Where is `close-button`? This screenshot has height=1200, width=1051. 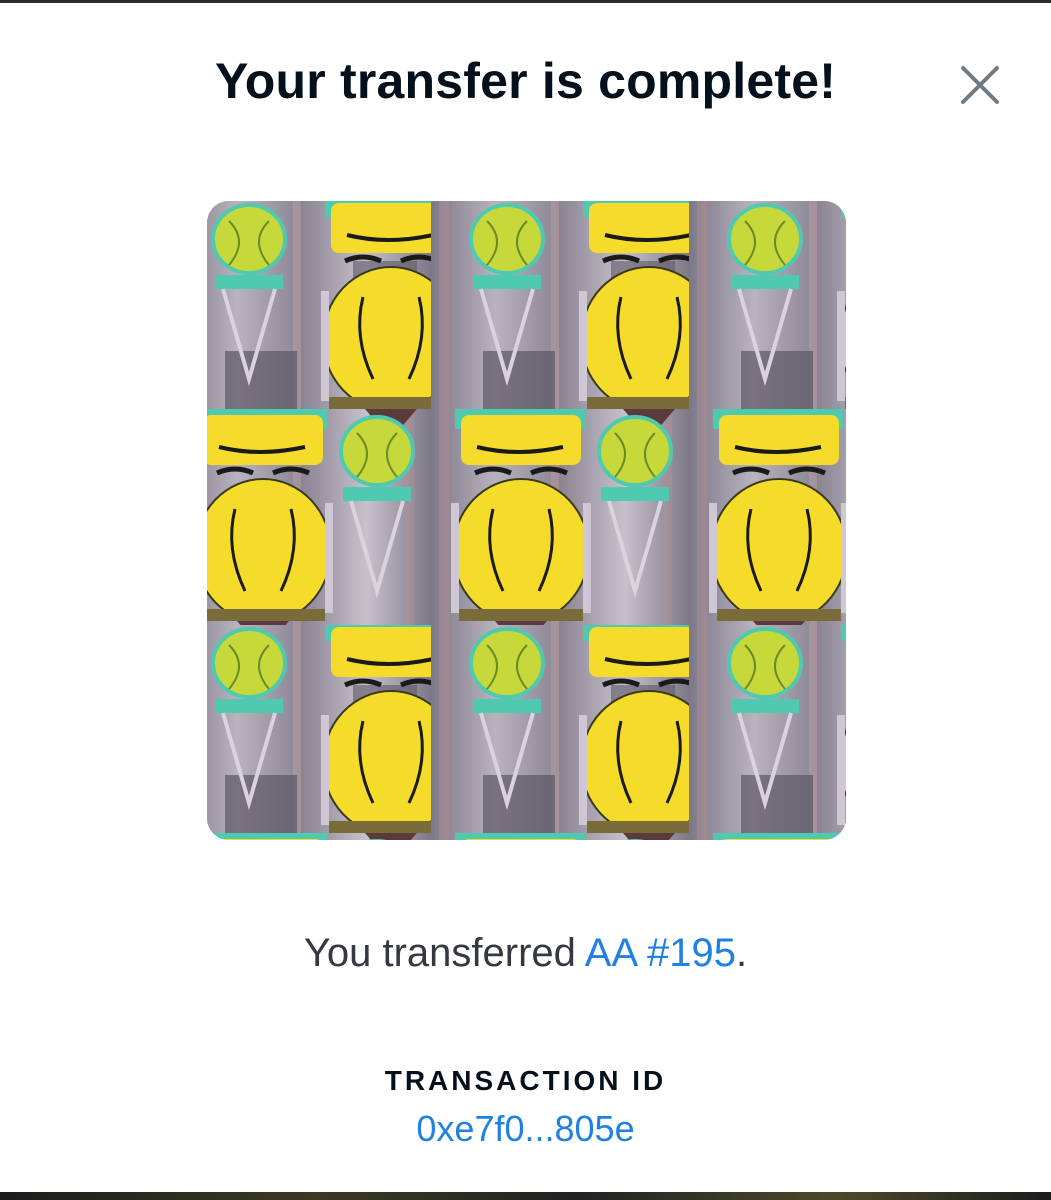
close-button is located at coordinates (980, 85).